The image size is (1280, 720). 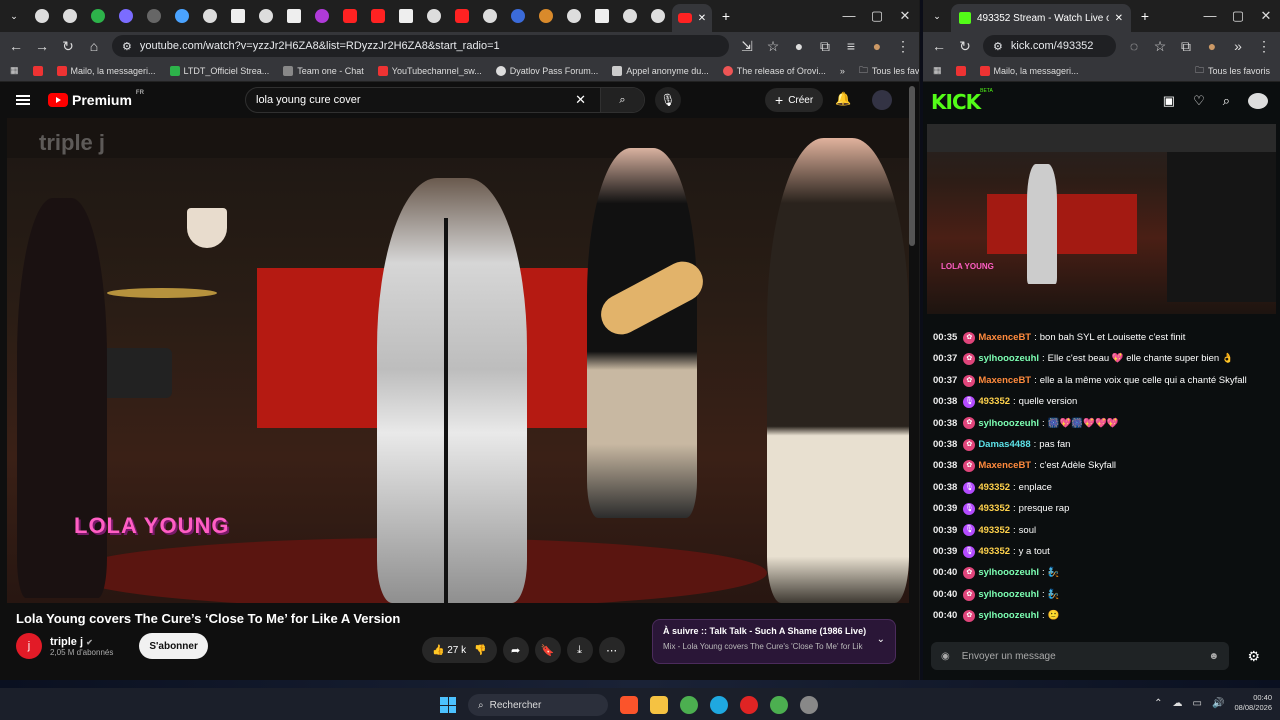 What do you see at coordinates (1258, 101) in the screenshot?
I see `user-avatar` at bounding box center [1258, 101].